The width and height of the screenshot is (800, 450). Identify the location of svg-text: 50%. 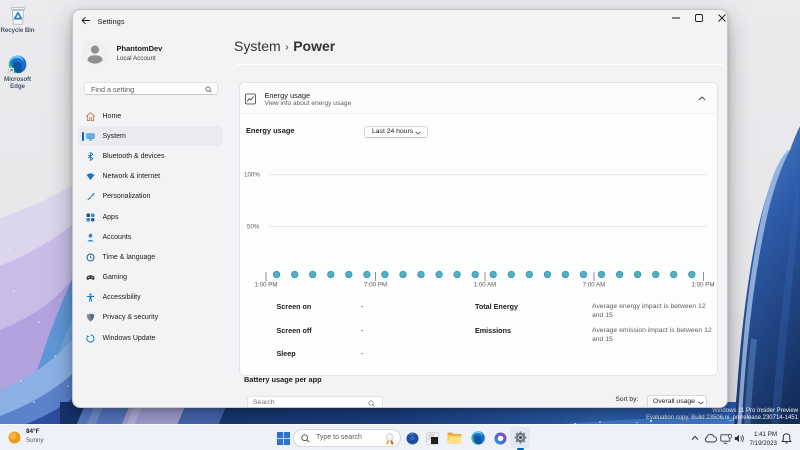
(253, 227).